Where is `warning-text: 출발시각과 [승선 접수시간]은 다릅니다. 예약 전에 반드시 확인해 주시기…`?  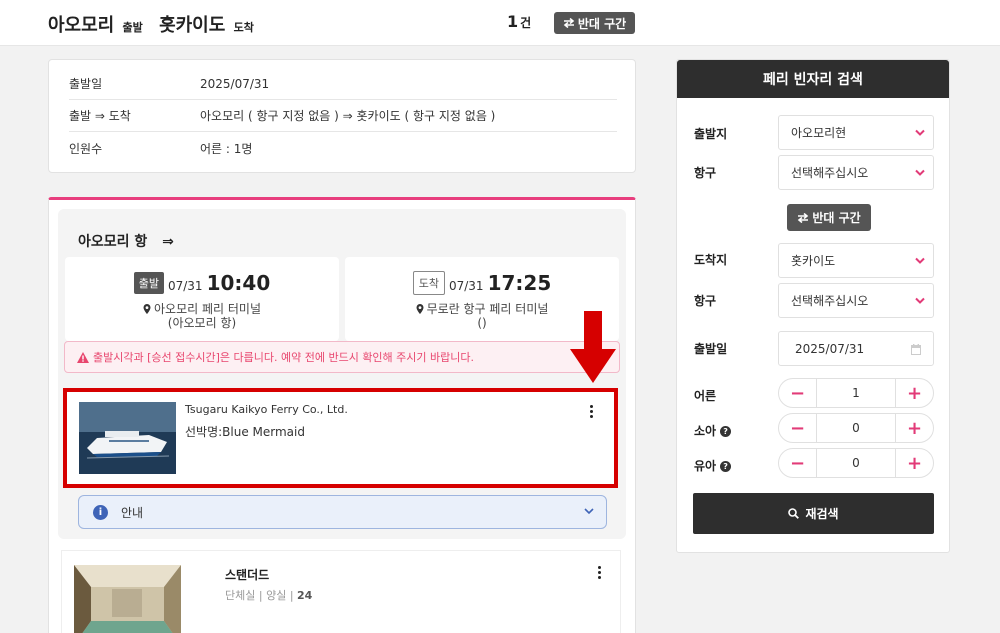 warning-text: 출발시각과 [승선 접수시간]은 다릅니다. 예약 전에 반드시 확인해 주시기… is located at coordinates (284, 357).